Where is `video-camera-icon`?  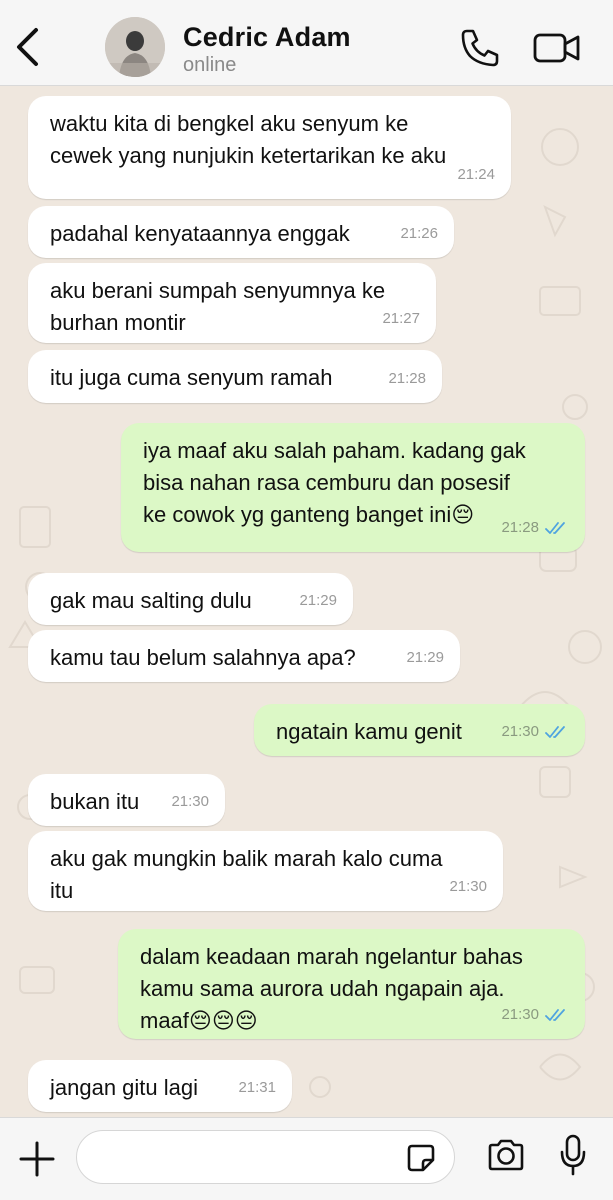 video-camera-icon is located at coordinates (556, 48).